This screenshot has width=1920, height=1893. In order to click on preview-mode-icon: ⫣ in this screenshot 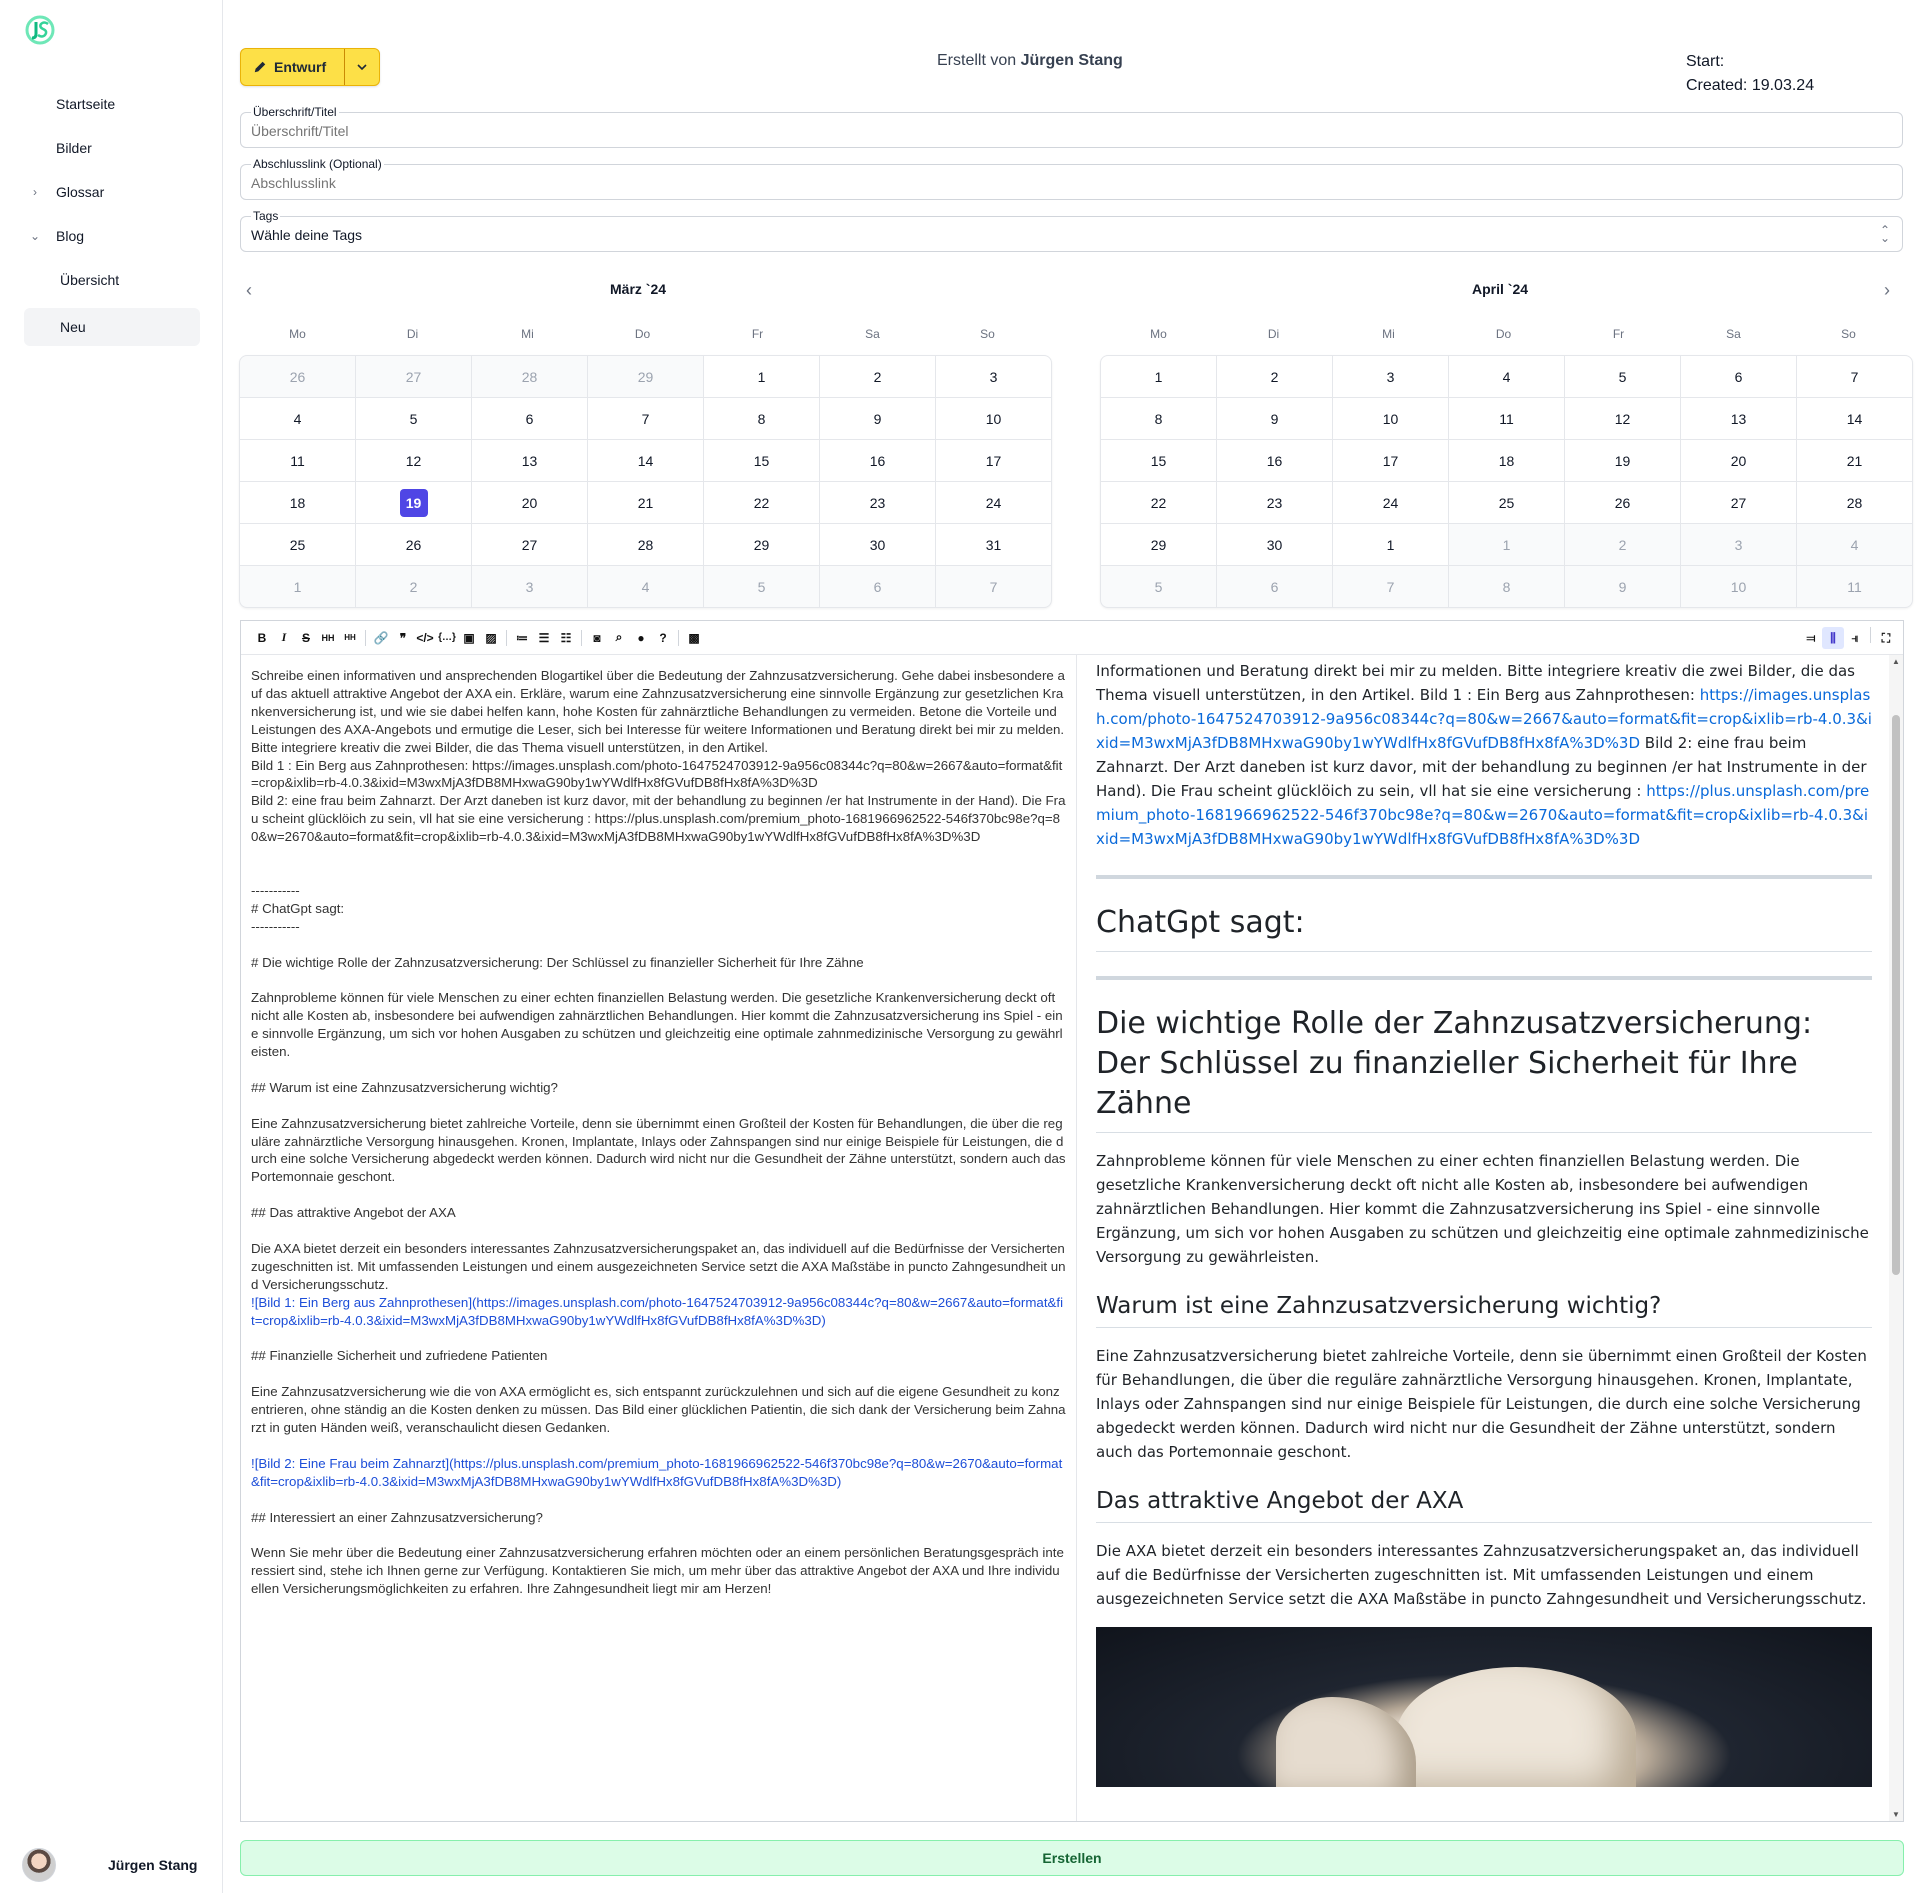, I will do `click(1855, 638)`.